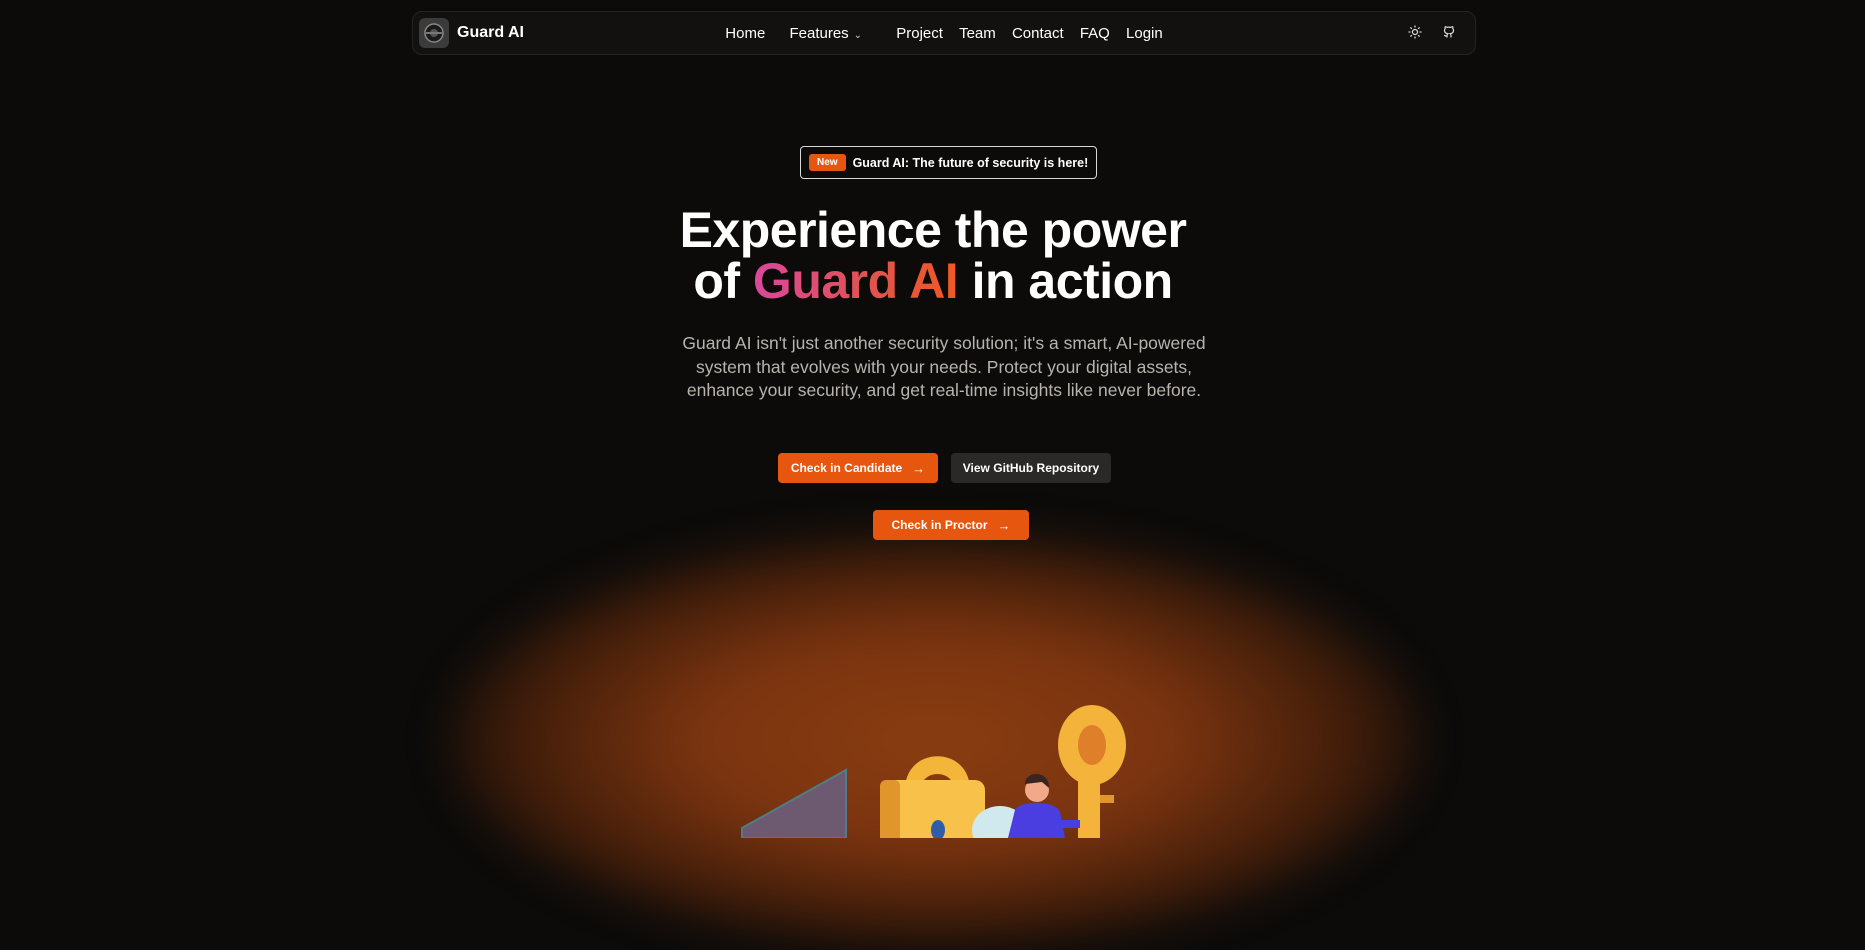 The image size is (1865, 950). I want to click on screen-panel-shape, so click(794, 803).